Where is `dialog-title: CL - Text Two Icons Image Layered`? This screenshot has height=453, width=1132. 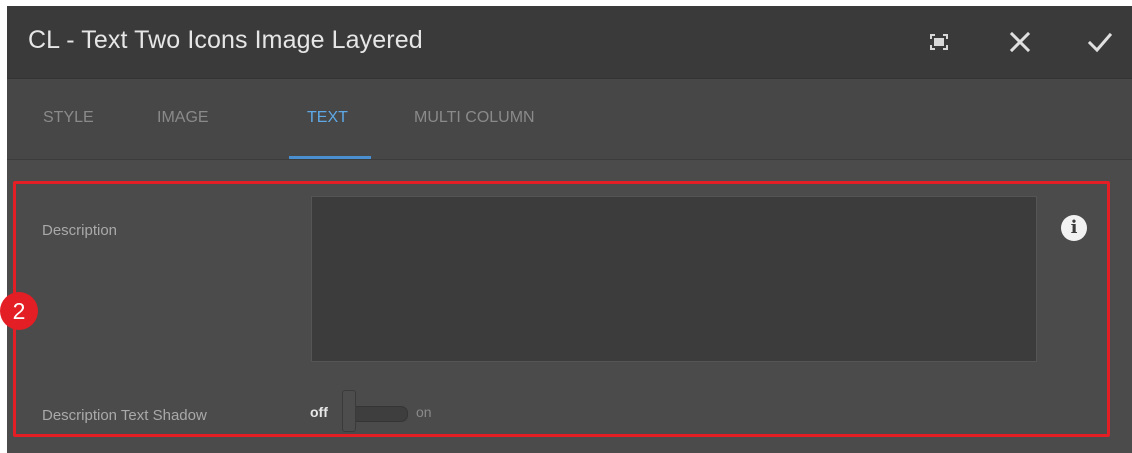 dialog-title: CL - Text Two Icons Image Layered is located at coordinates (225, 40).